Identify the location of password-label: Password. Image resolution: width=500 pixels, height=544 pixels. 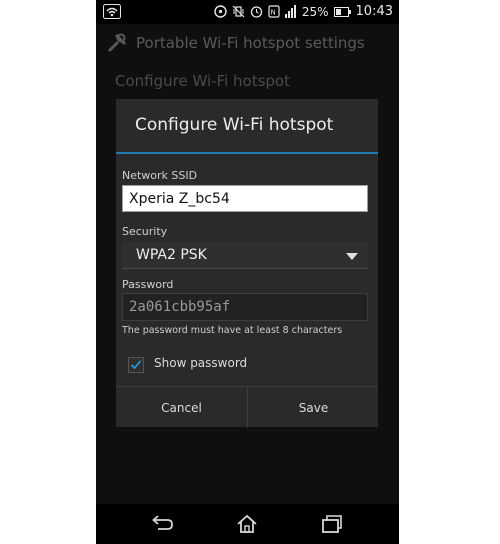
(148, 284).